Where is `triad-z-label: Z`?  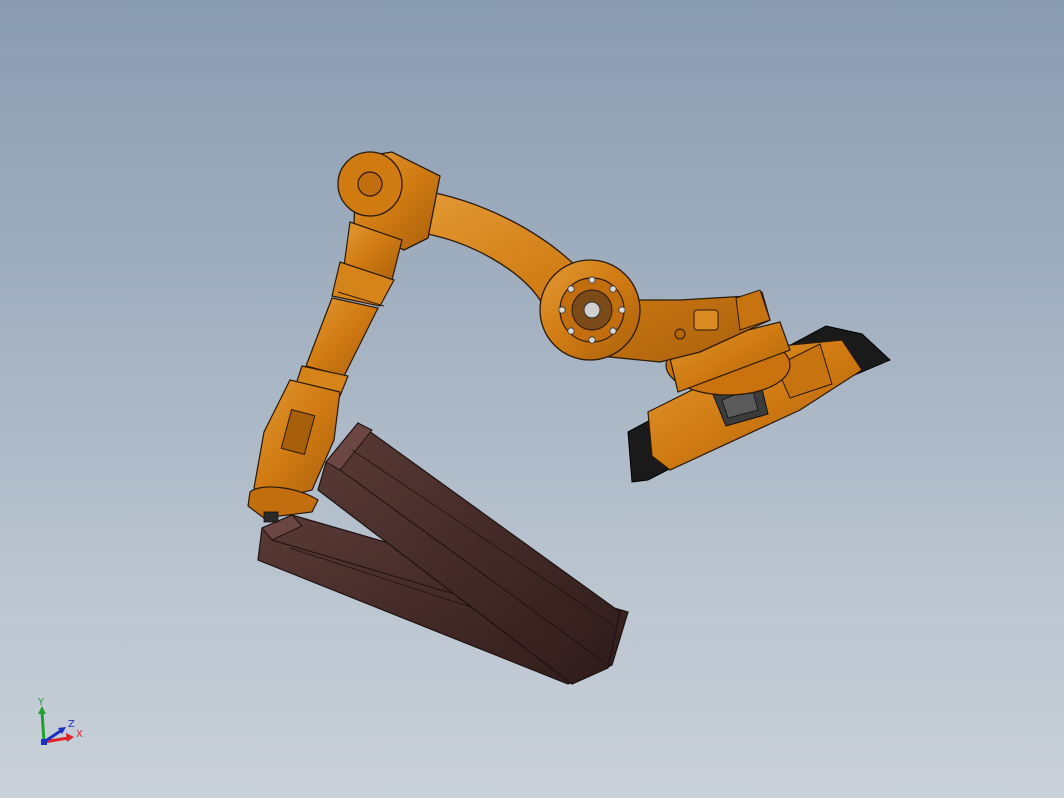 triad-z-label: Z is located at coordinates (71, 724).